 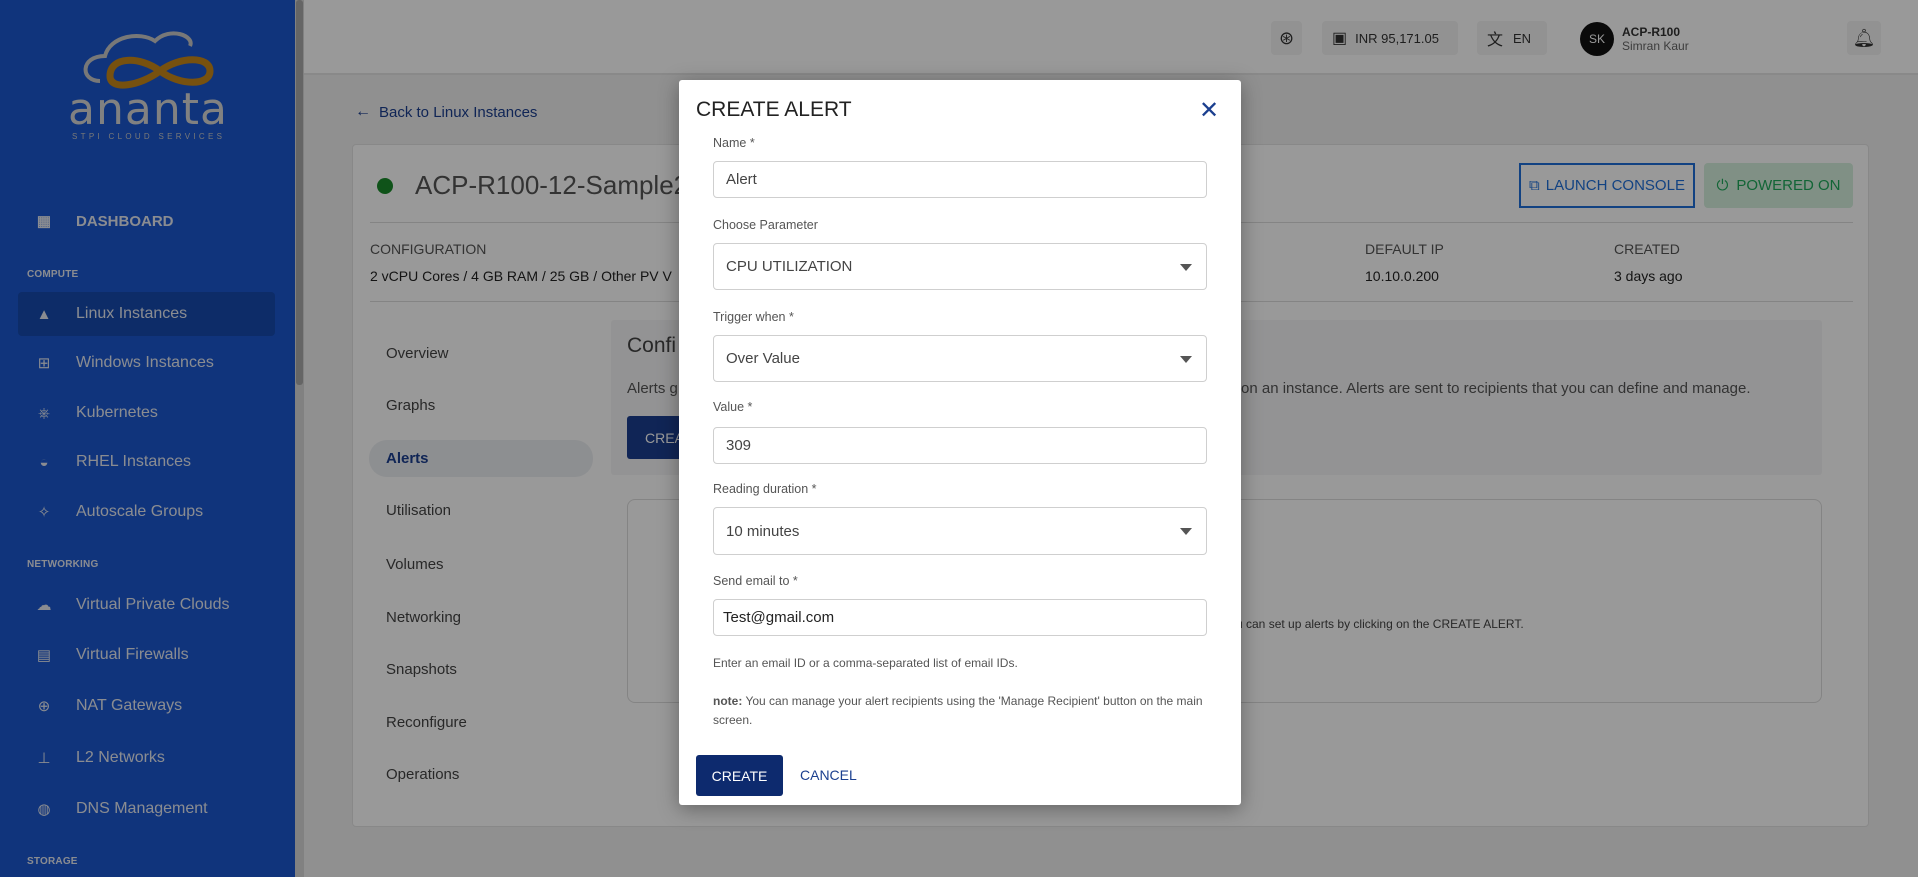 I want to click on parameter-select: CPU UTILIZATION, so click(x=960, y=266).